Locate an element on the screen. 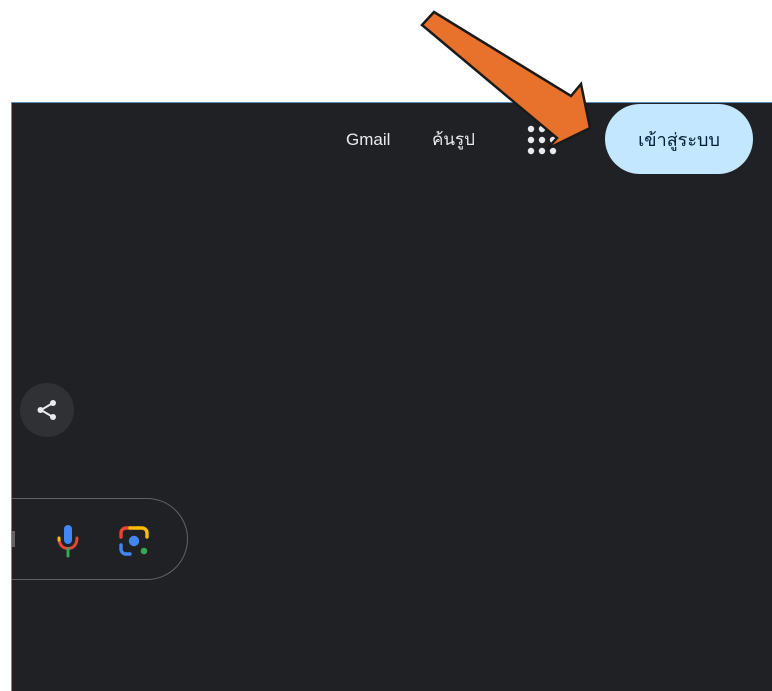  voice-search-button is located at coordinates (68, 541).